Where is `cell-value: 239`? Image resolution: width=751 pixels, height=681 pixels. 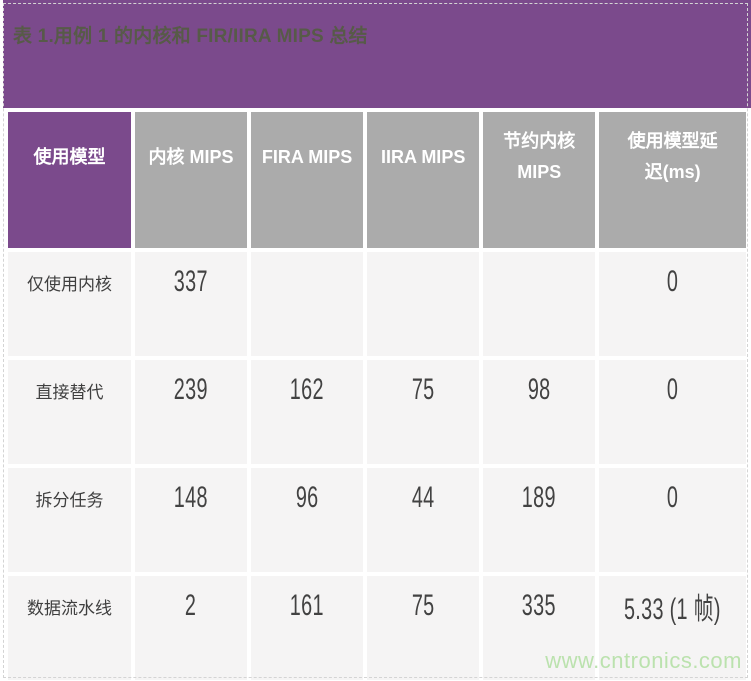
cell-value: 239 is located at coordinates (191, 389).